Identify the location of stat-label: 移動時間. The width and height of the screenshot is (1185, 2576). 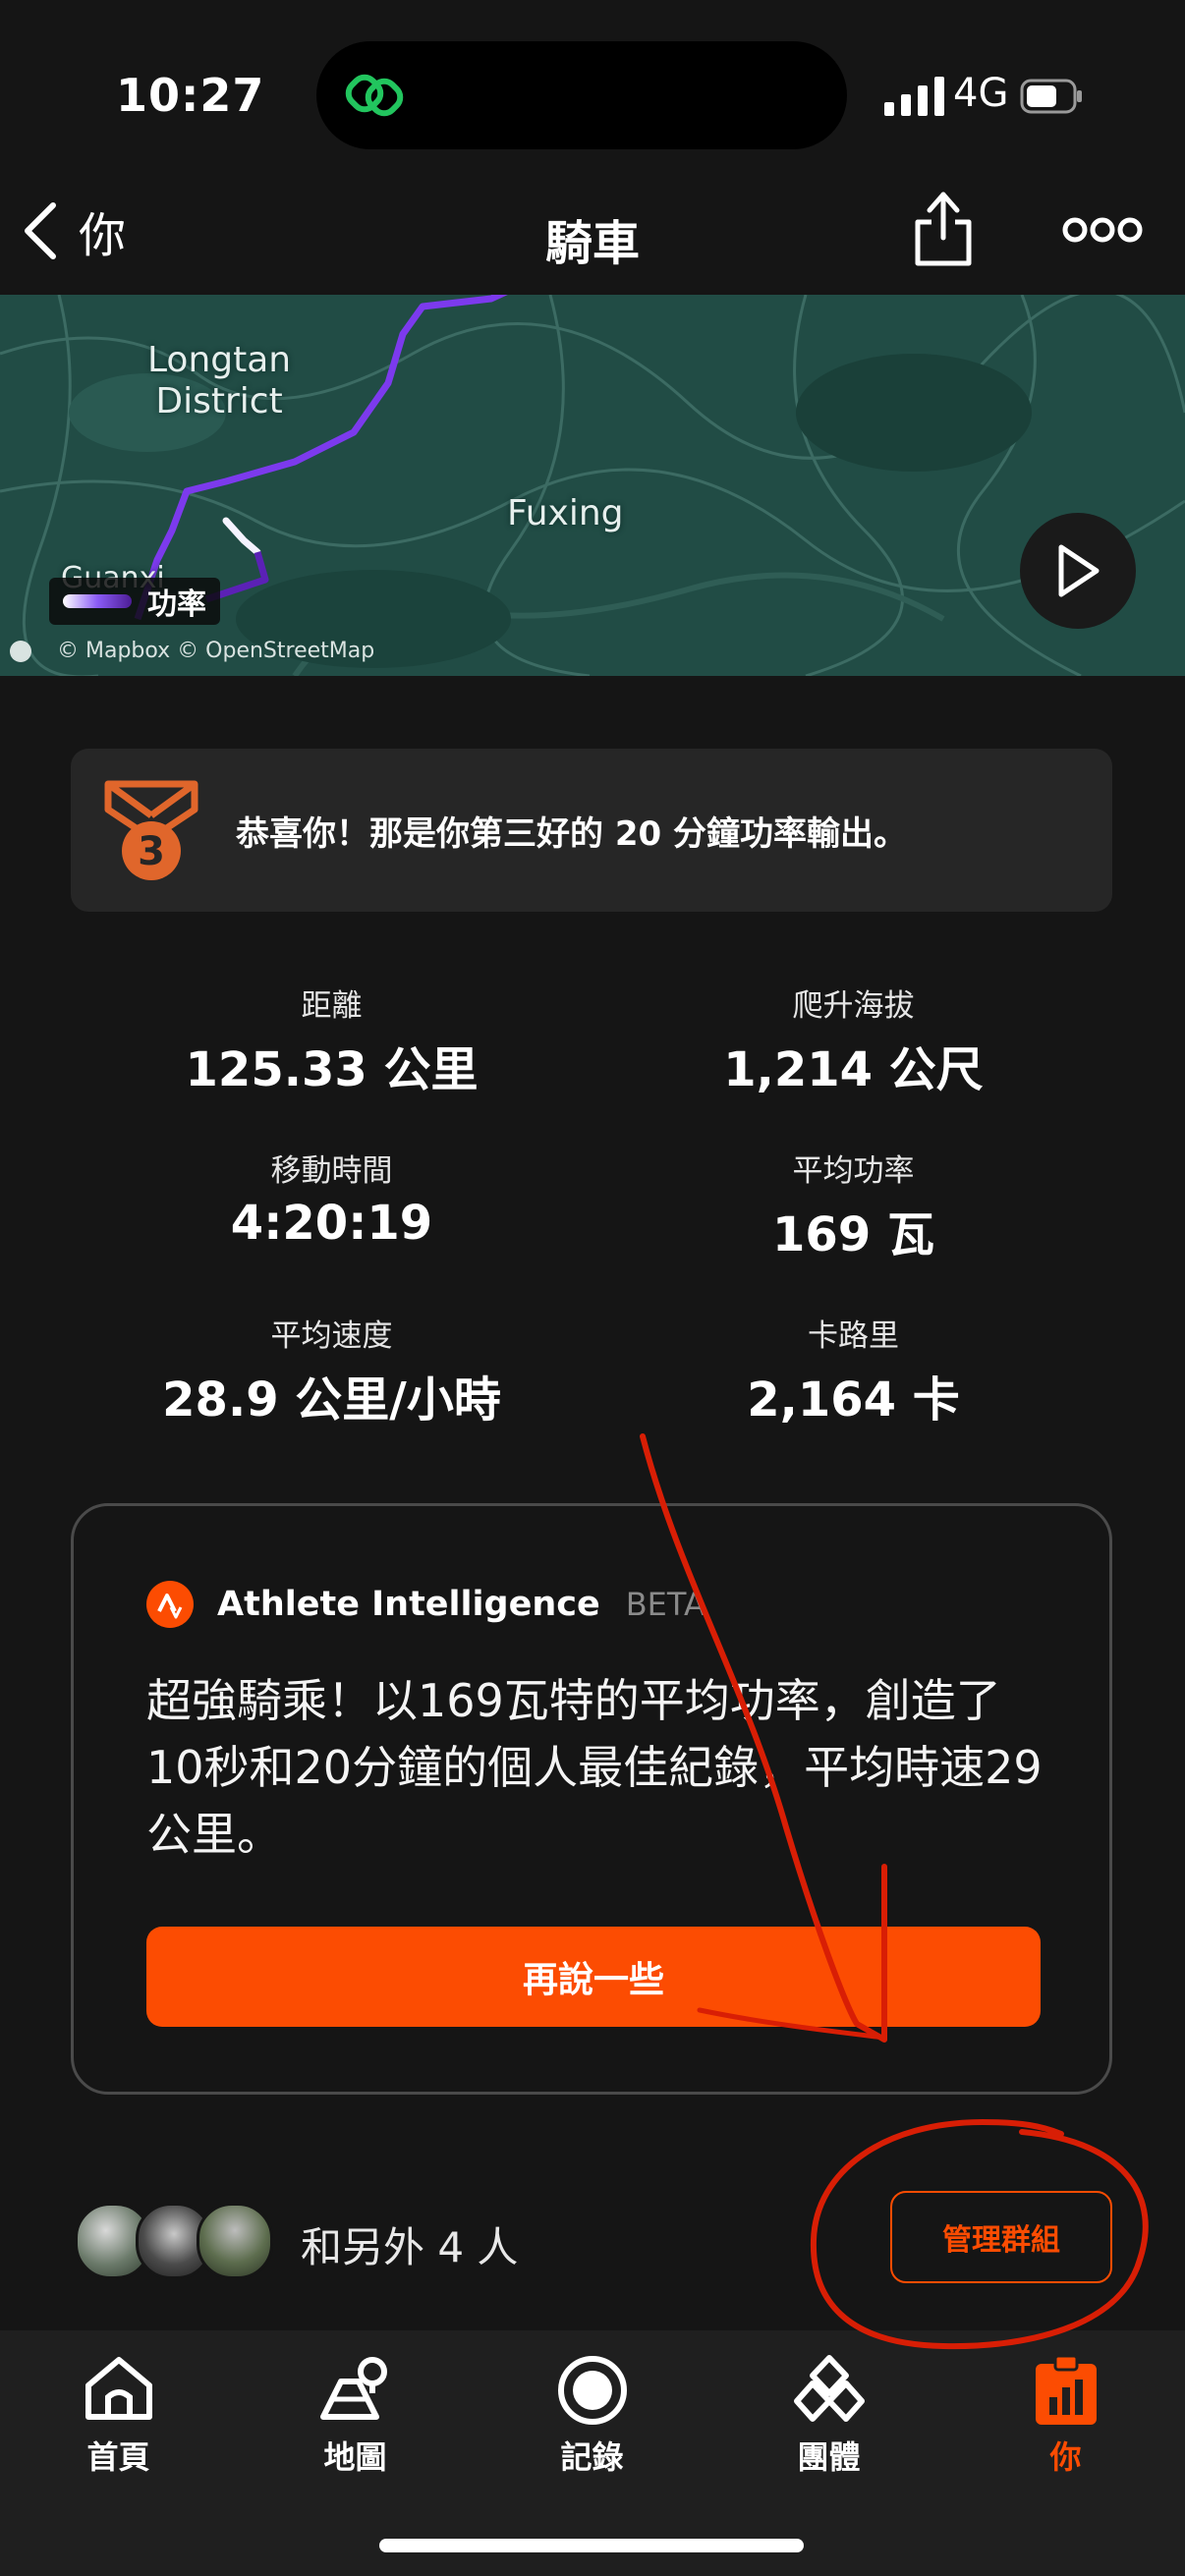
(332, 1171).